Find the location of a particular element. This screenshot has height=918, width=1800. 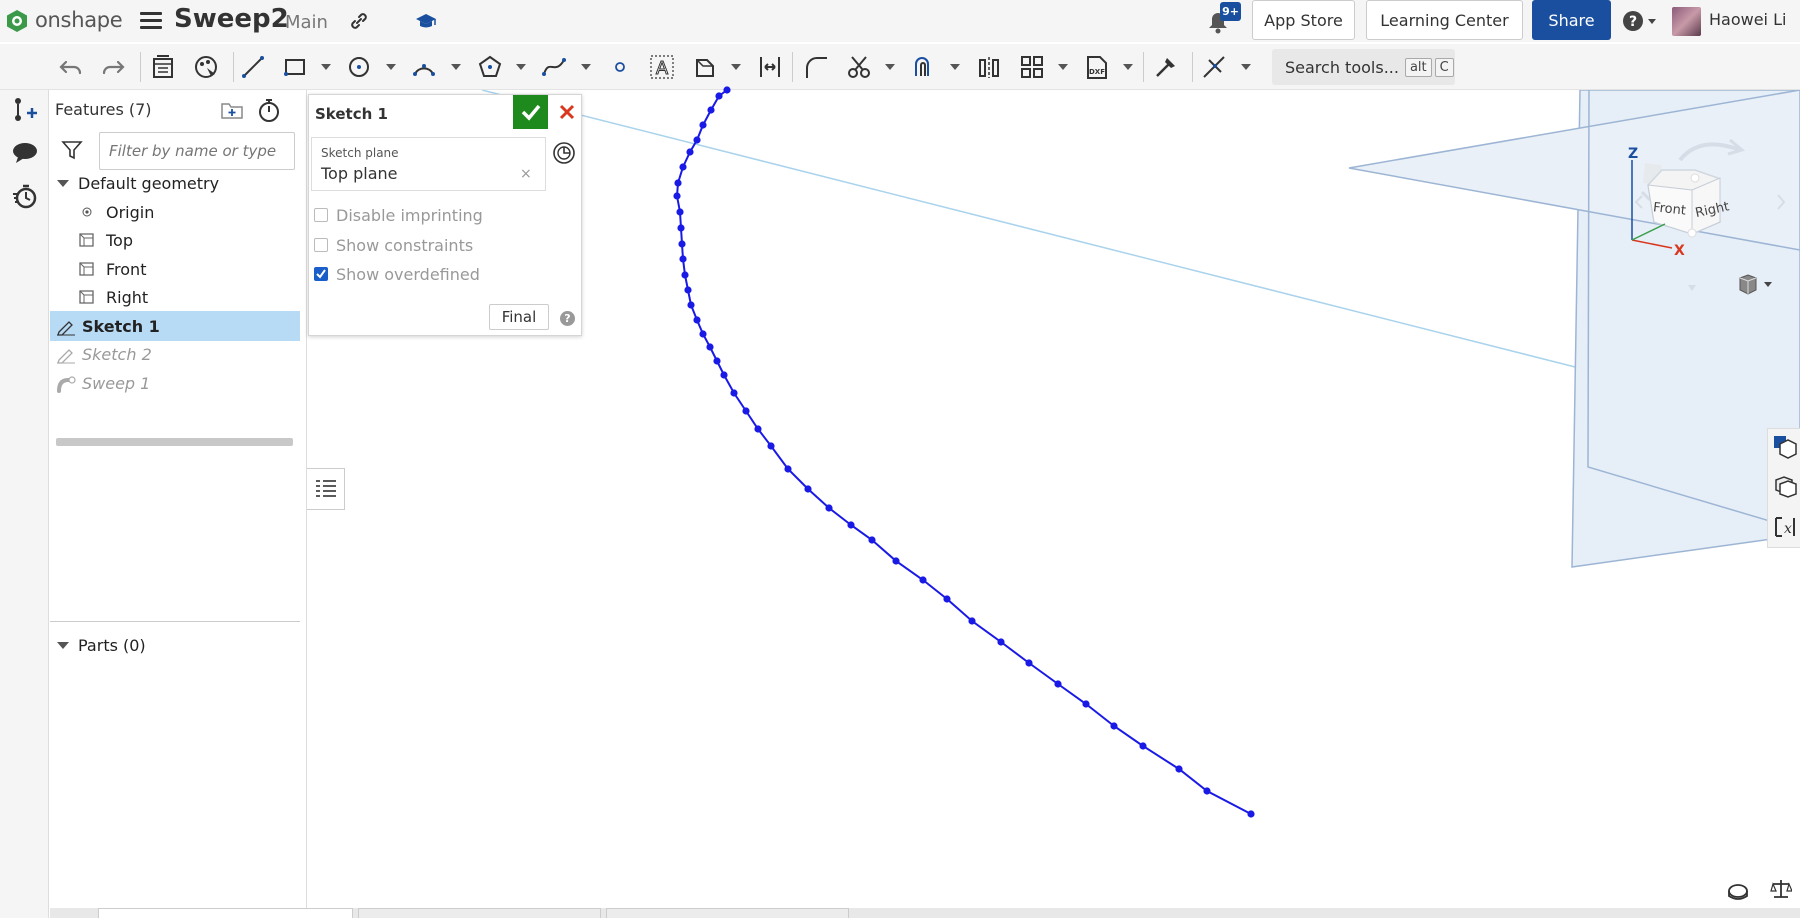

sketch-plane-value: Top plane is located at coordinates (359, 173).